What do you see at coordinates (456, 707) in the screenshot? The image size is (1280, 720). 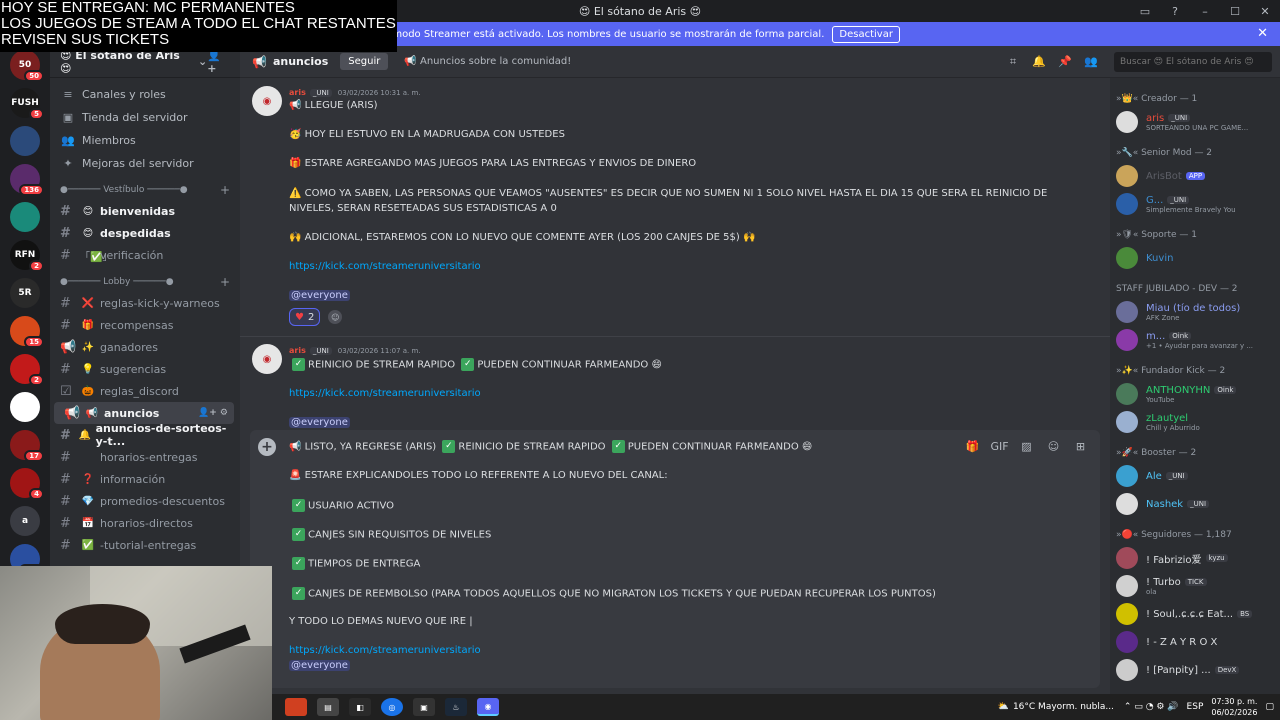 I see `steam-icon: ♨` at bounding box center [456, 707].